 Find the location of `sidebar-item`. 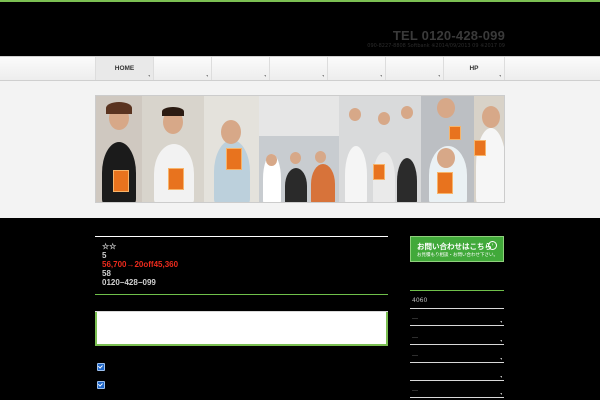

sidebar-item is located at coordinates (457, 373).